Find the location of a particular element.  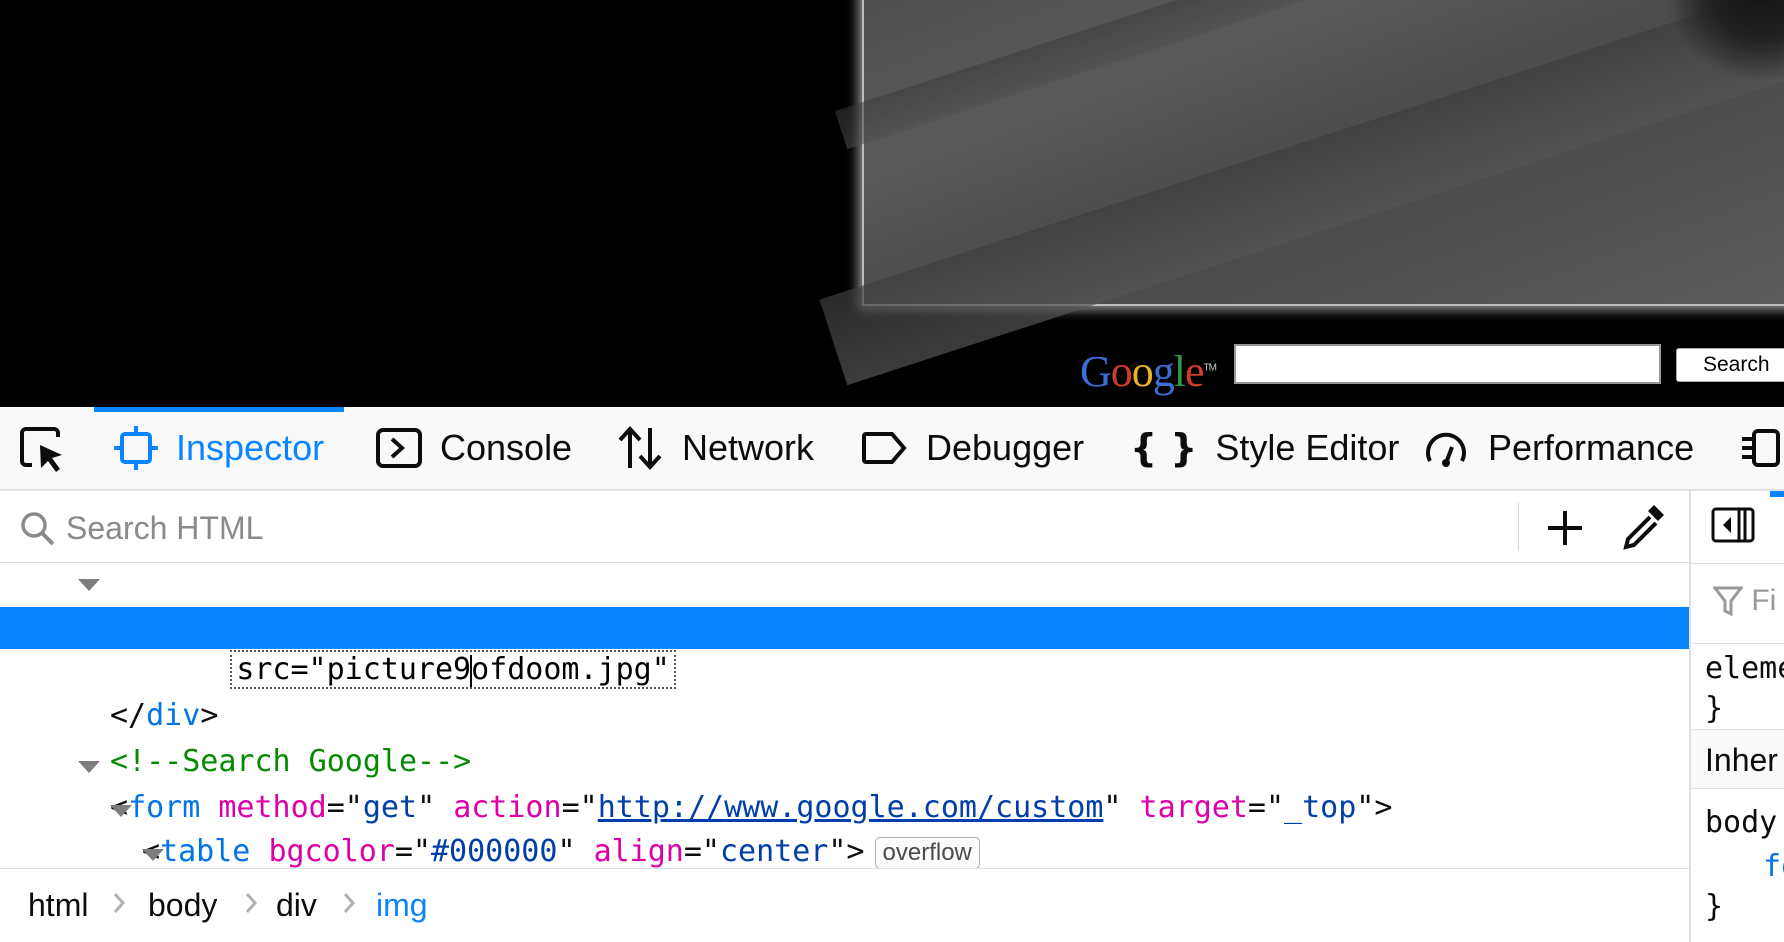

tab-console: Console is located at coordinates (474, 448).